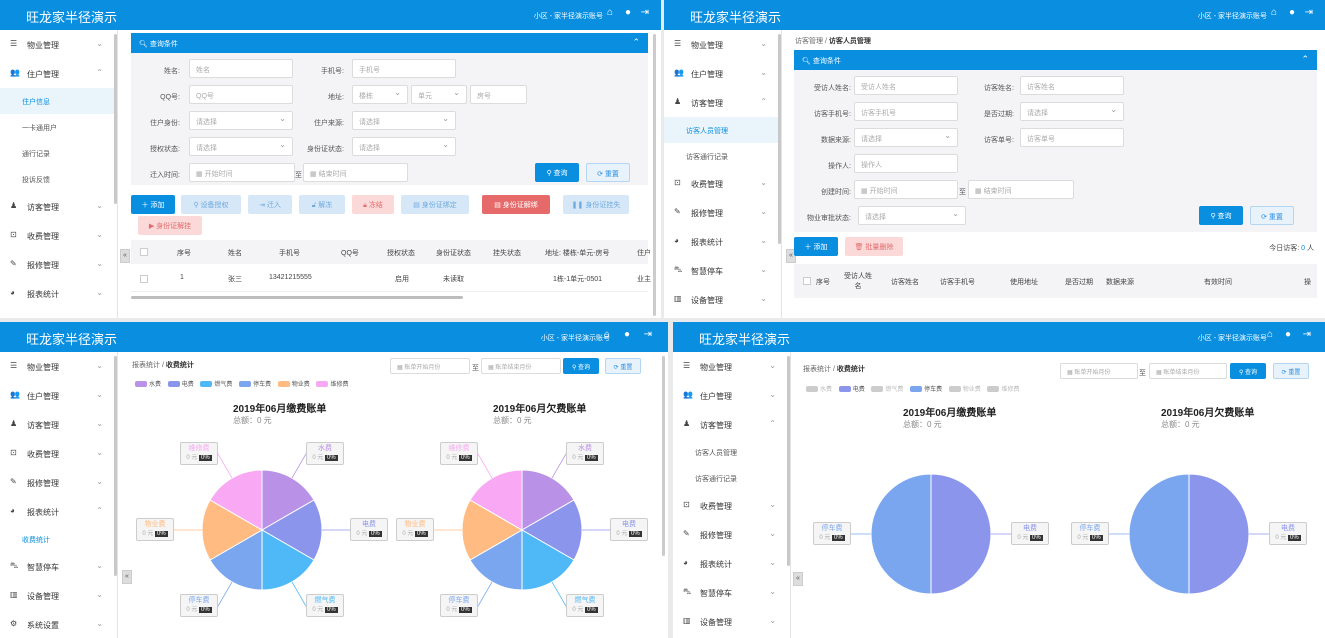 The width and height of the screenshot is (1325, 638). What do you see at coordinates (241, 120) in the screenshot?
I see `identity-select: 请选择` at bounding box center [241, 120].